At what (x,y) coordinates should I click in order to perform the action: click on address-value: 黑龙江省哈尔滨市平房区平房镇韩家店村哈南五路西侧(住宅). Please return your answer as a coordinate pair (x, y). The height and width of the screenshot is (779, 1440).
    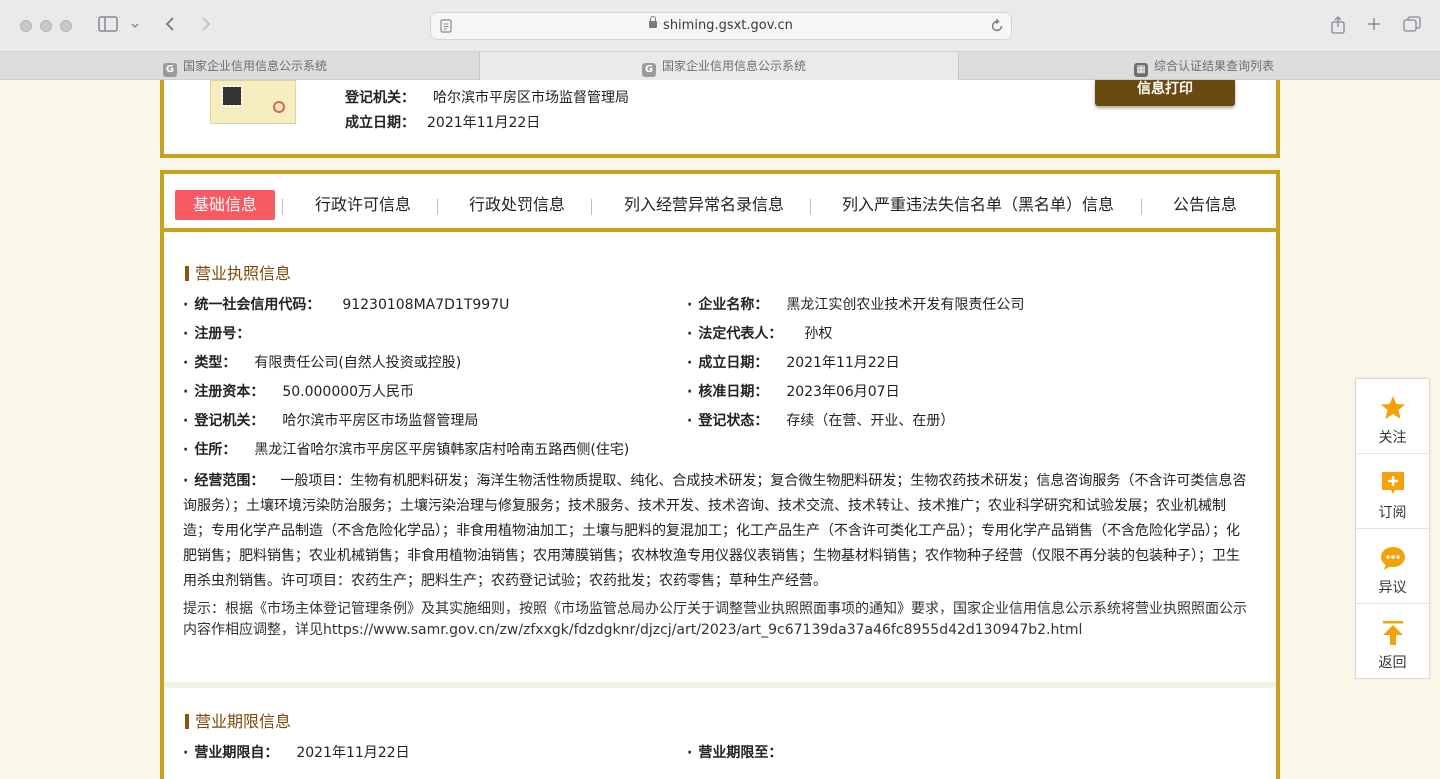
    Looking at the image, I should click on (442, 450).